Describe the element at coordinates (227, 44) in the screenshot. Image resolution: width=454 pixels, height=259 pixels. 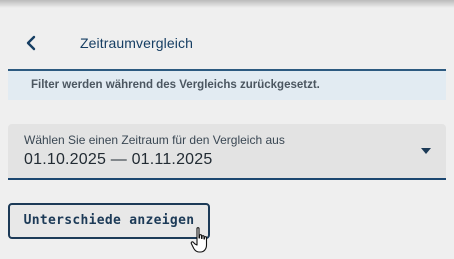
I see `panel-header: Zeitraumvergleich` at that location.